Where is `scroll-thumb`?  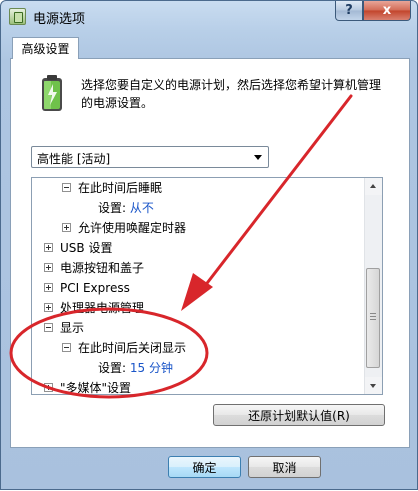
scroll-thumb is located at coordinates (373, 318).